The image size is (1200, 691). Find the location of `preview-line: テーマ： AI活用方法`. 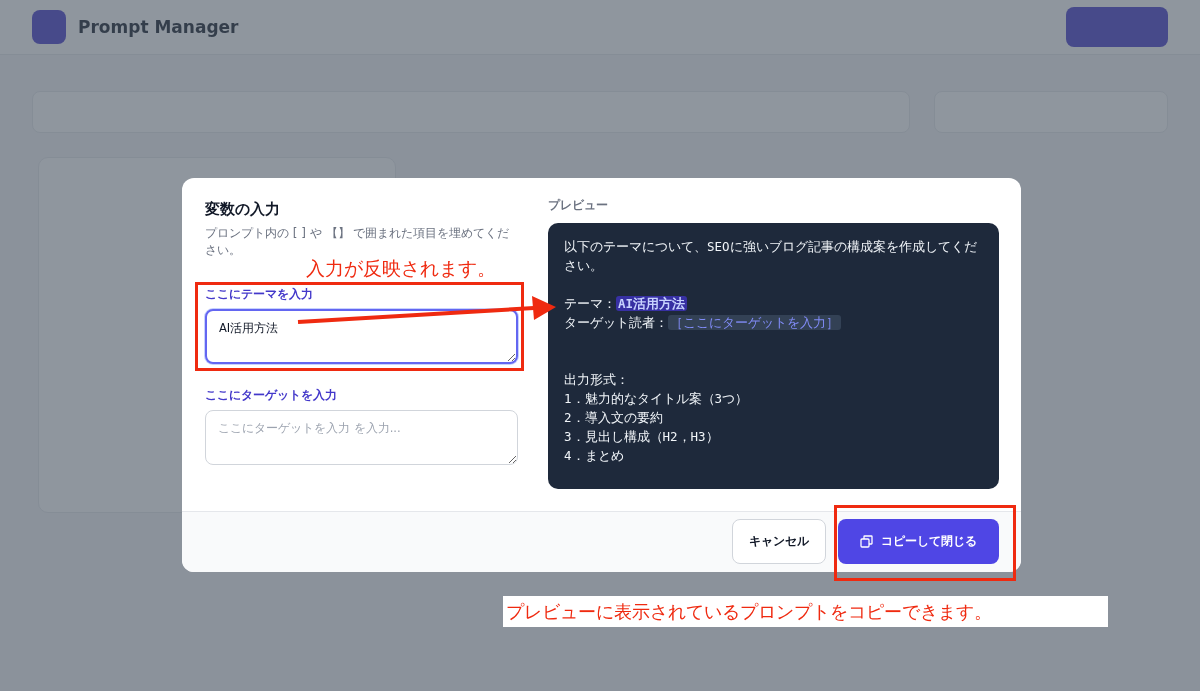

preview-line: テーマ： AI活用方法 is located at coordinates (626, 304).